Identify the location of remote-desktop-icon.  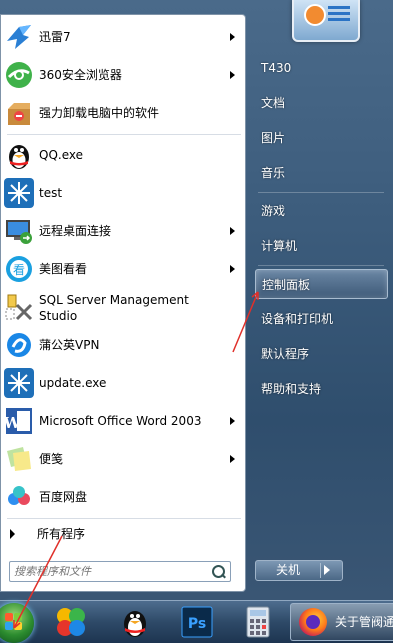
(19, 232).